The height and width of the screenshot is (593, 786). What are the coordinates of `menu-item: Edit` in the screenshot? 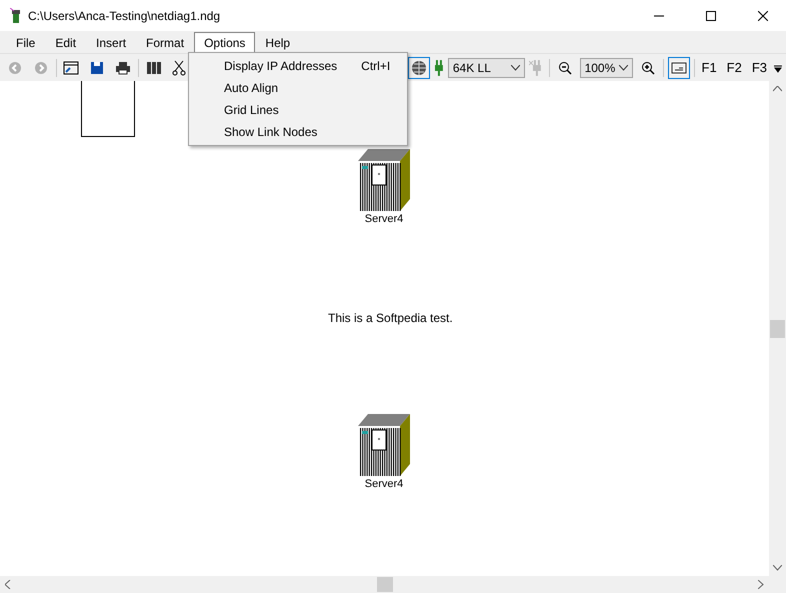 It's located at (65, 42).